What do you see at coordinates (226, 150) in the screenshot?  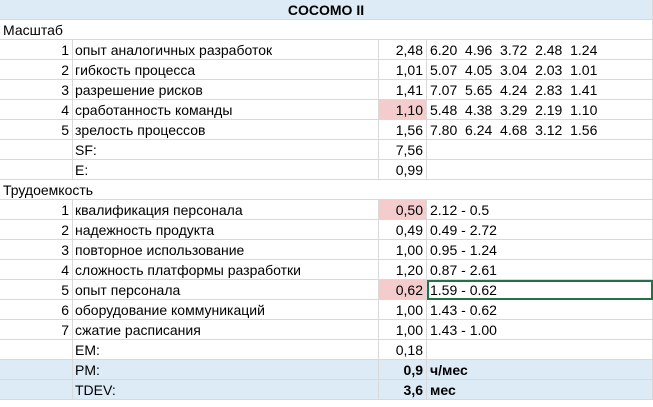 I see `sf-label: SF:` at bounding box center [226, 150].